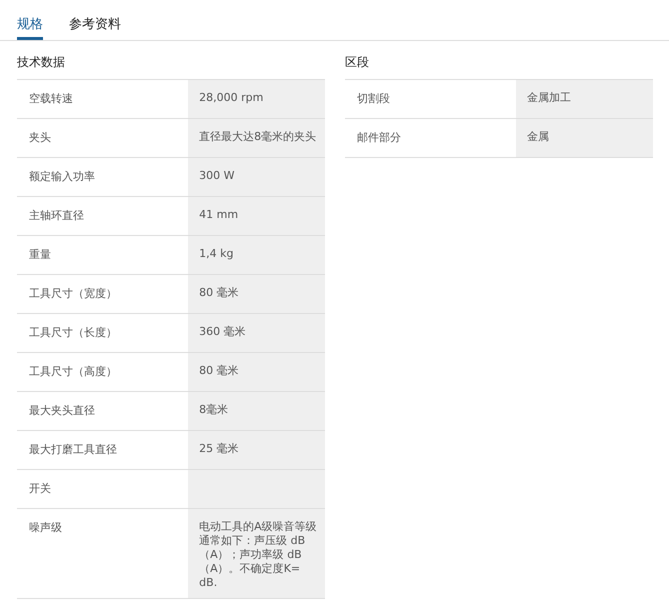 This screenshot has height=616, width=669. What do you see at coordinates (56, 216) in the screenshot?
I see `spec-label: 主轴环直径` at bounding box center [56, 216].